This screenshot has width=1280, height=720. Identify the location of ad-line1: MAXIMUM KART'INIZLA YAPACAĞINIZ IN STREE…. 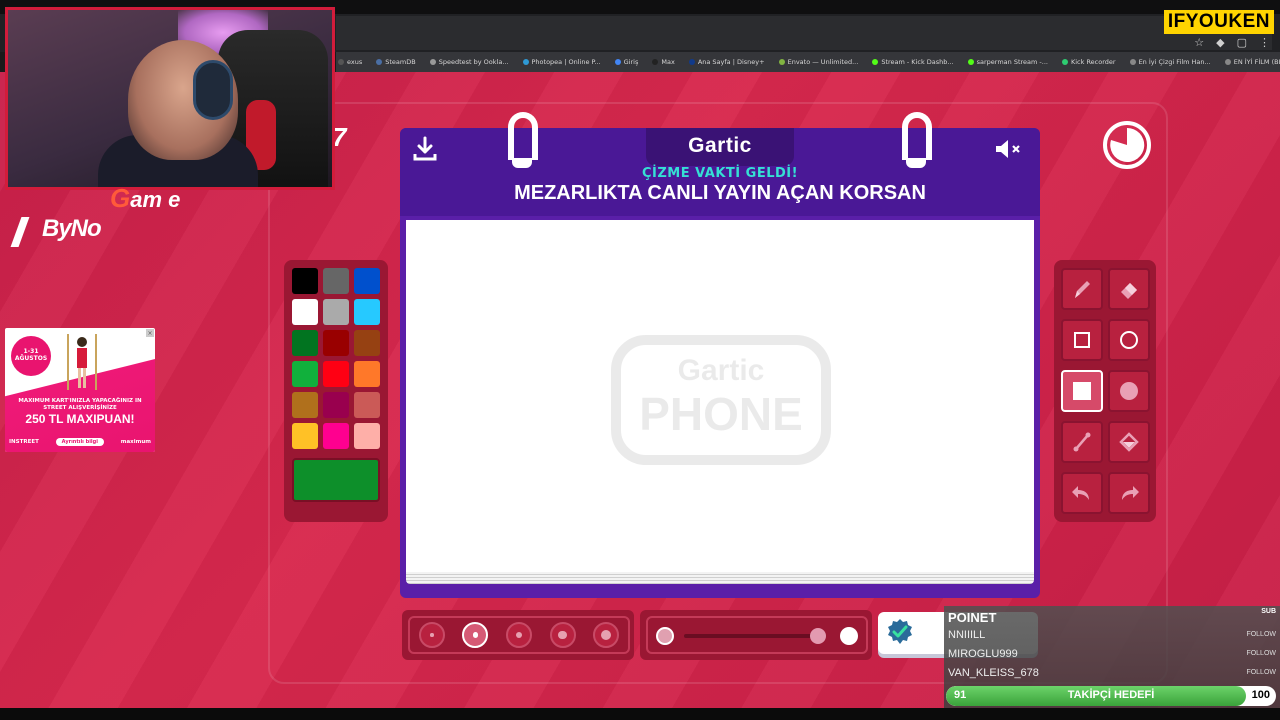
(80, 405).